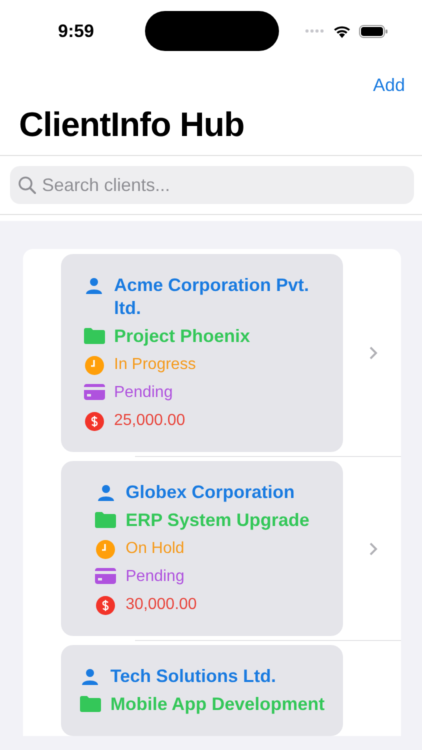 The width and height of the screenshot is (422, 750). Describe the element at coordinates (210, 492) in the screenshot. I see `client-name: Globex Corporation` at that location.